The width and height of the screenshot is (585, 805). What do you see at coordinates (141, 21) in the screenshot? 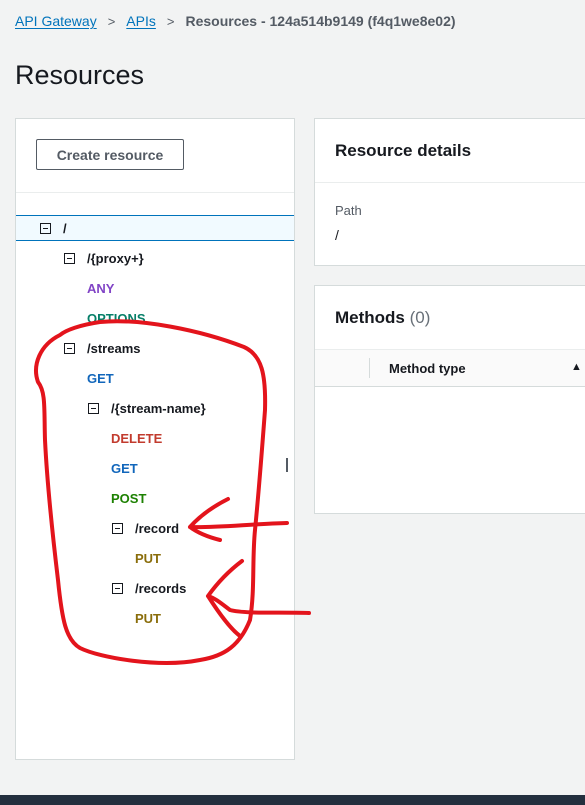
I see `breadcrumb-apis-link: APIs` at bounding box center [141, 21].